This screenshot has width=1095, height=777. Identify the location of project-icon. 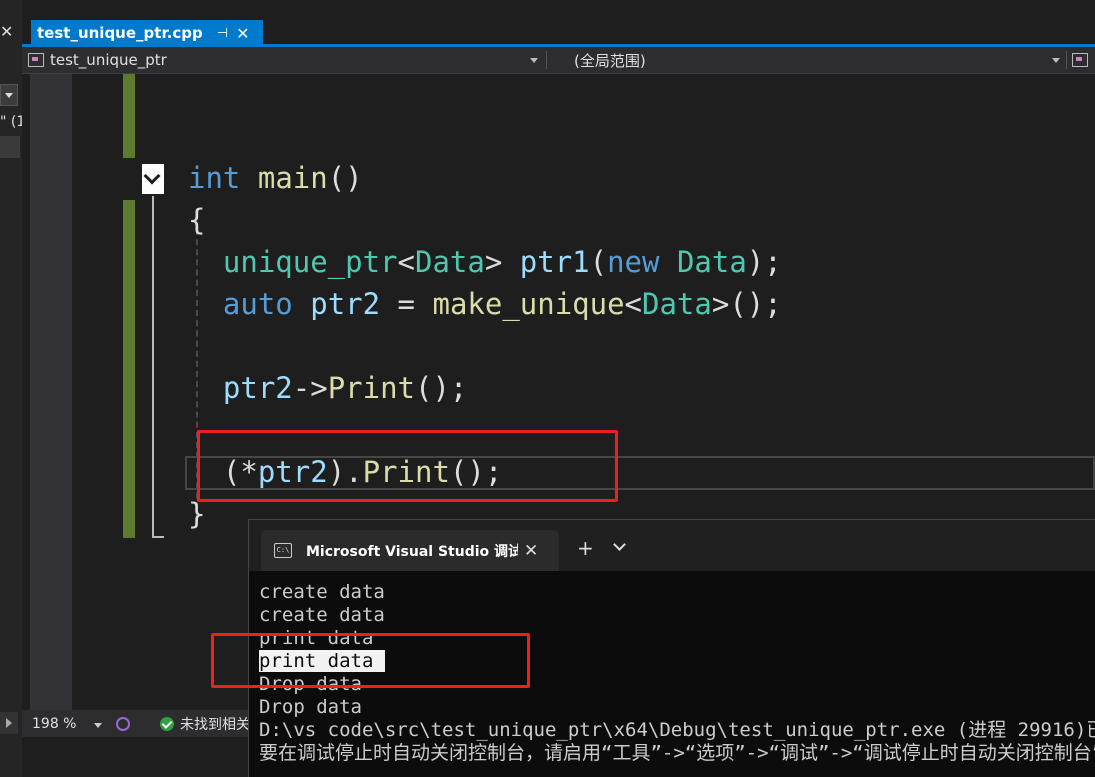
(36, 60).